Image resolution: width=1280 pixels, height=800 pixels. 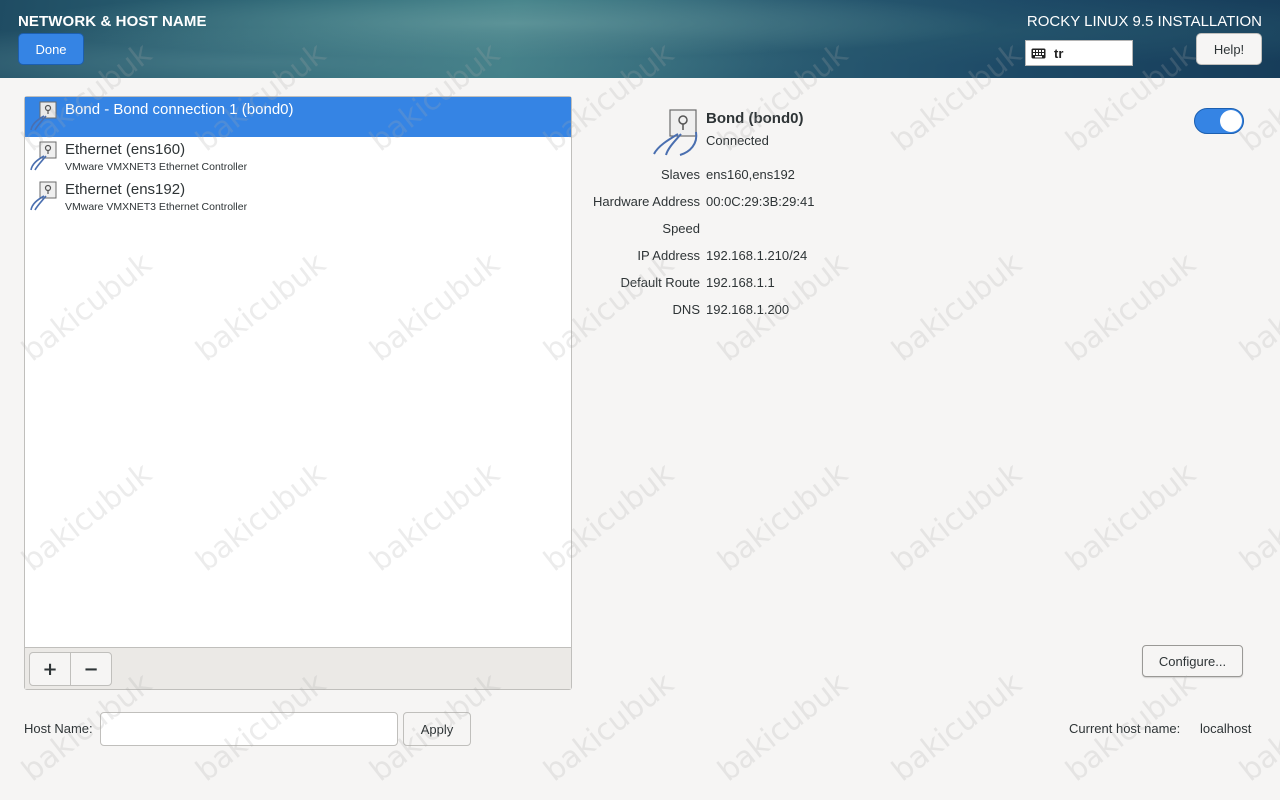 What do you see at coordinates (179, 109) in the screenshot?
I see `device-name: Bond - Bond connection 1 (bond0)` at bounding box center [179, 109].